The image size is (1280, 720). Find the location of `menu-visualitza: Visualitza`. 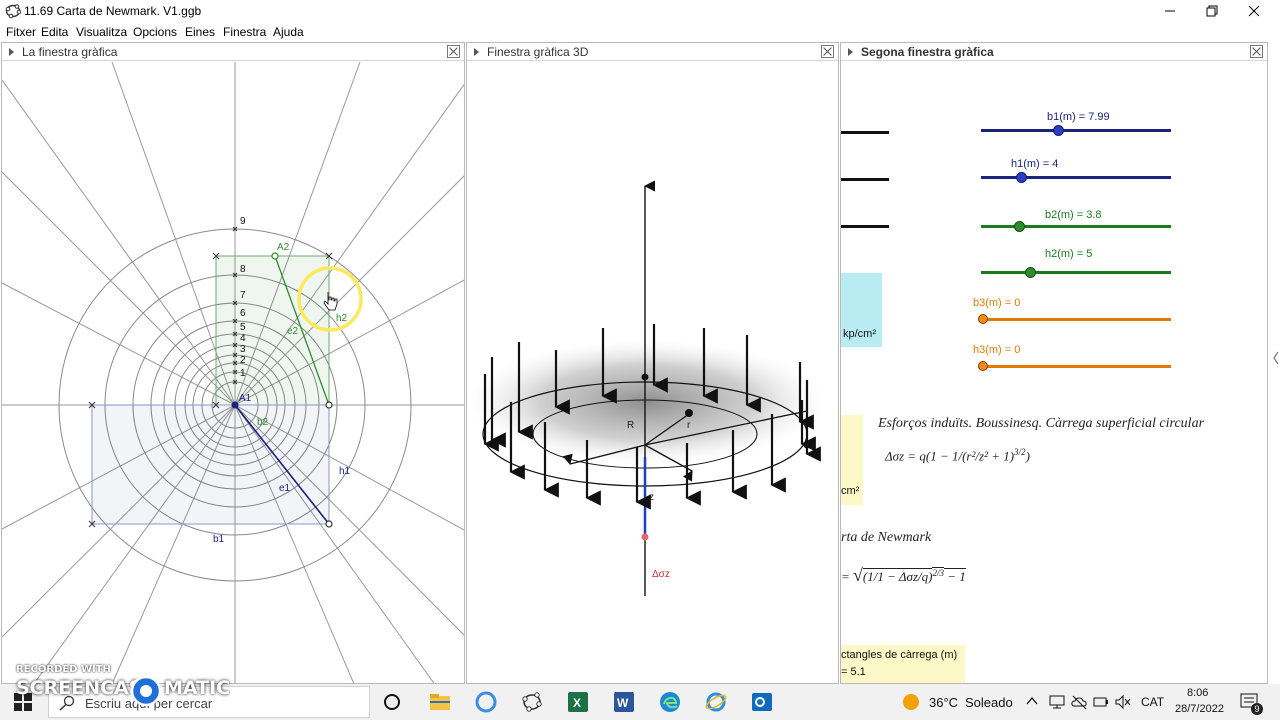

menu-visualitza: Visualitza is located at coordinates (101, 32).